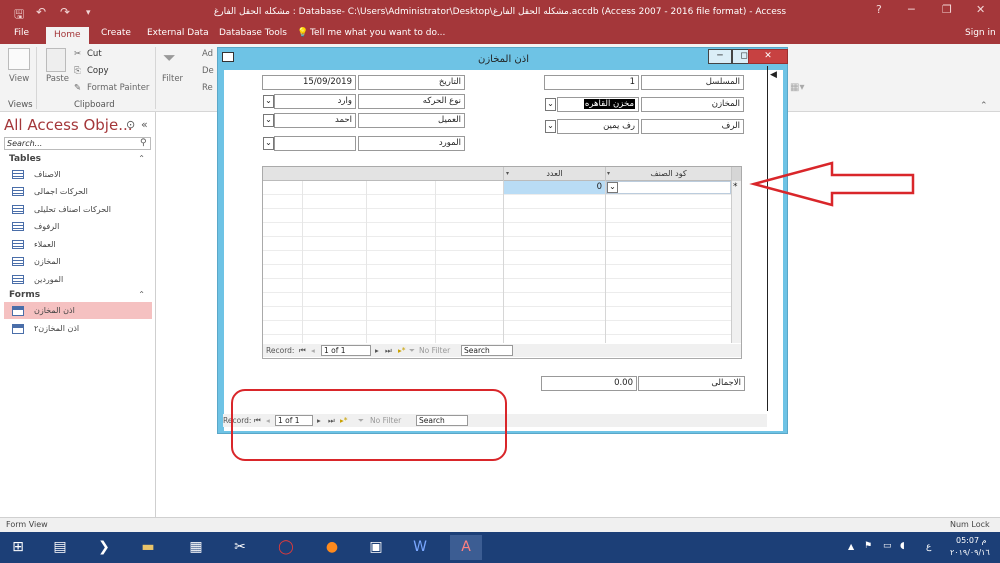  Describe the element at coordinates (143, 143) in the screenshot. I see `search-icon: ⚲` at that location.